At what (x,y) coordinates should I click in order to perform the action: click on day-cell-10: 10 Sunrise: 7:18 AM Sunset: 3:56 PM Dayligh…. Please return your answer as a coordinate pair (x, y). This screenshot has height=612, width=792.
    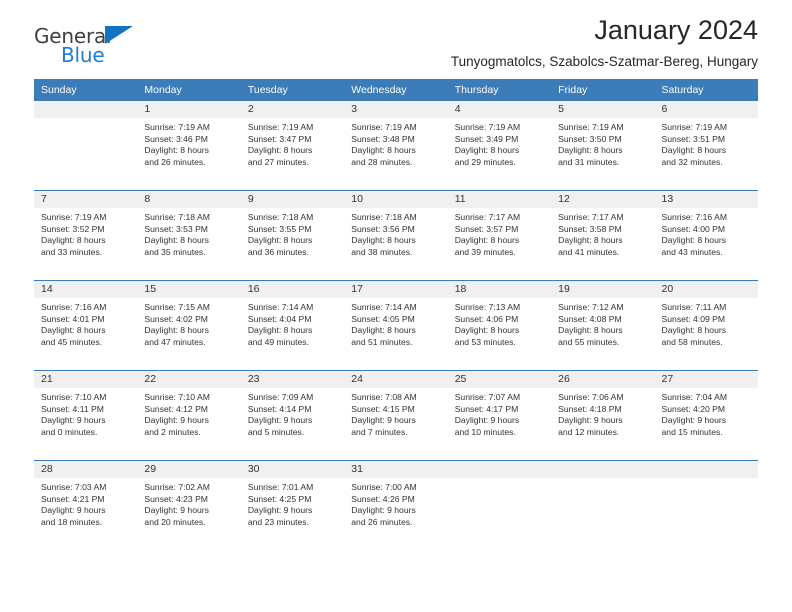
    Looking at the image, I should click on (396, 232).